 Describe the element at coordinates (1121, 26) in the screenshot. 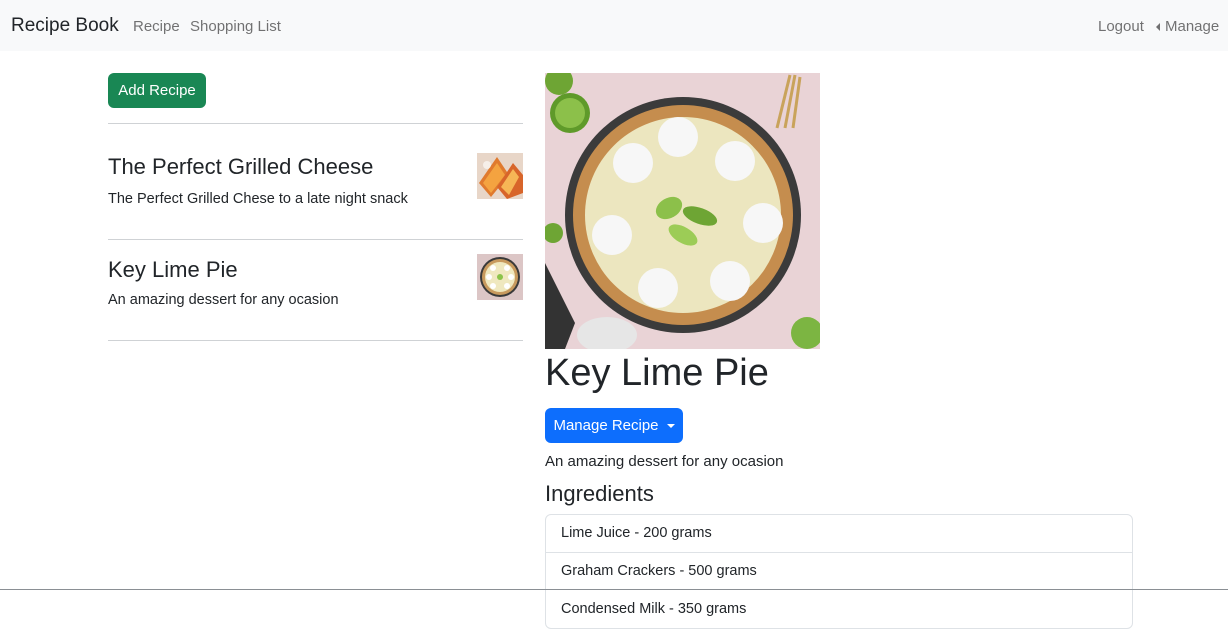

I see `nav-logout-link: Logout` at that location.